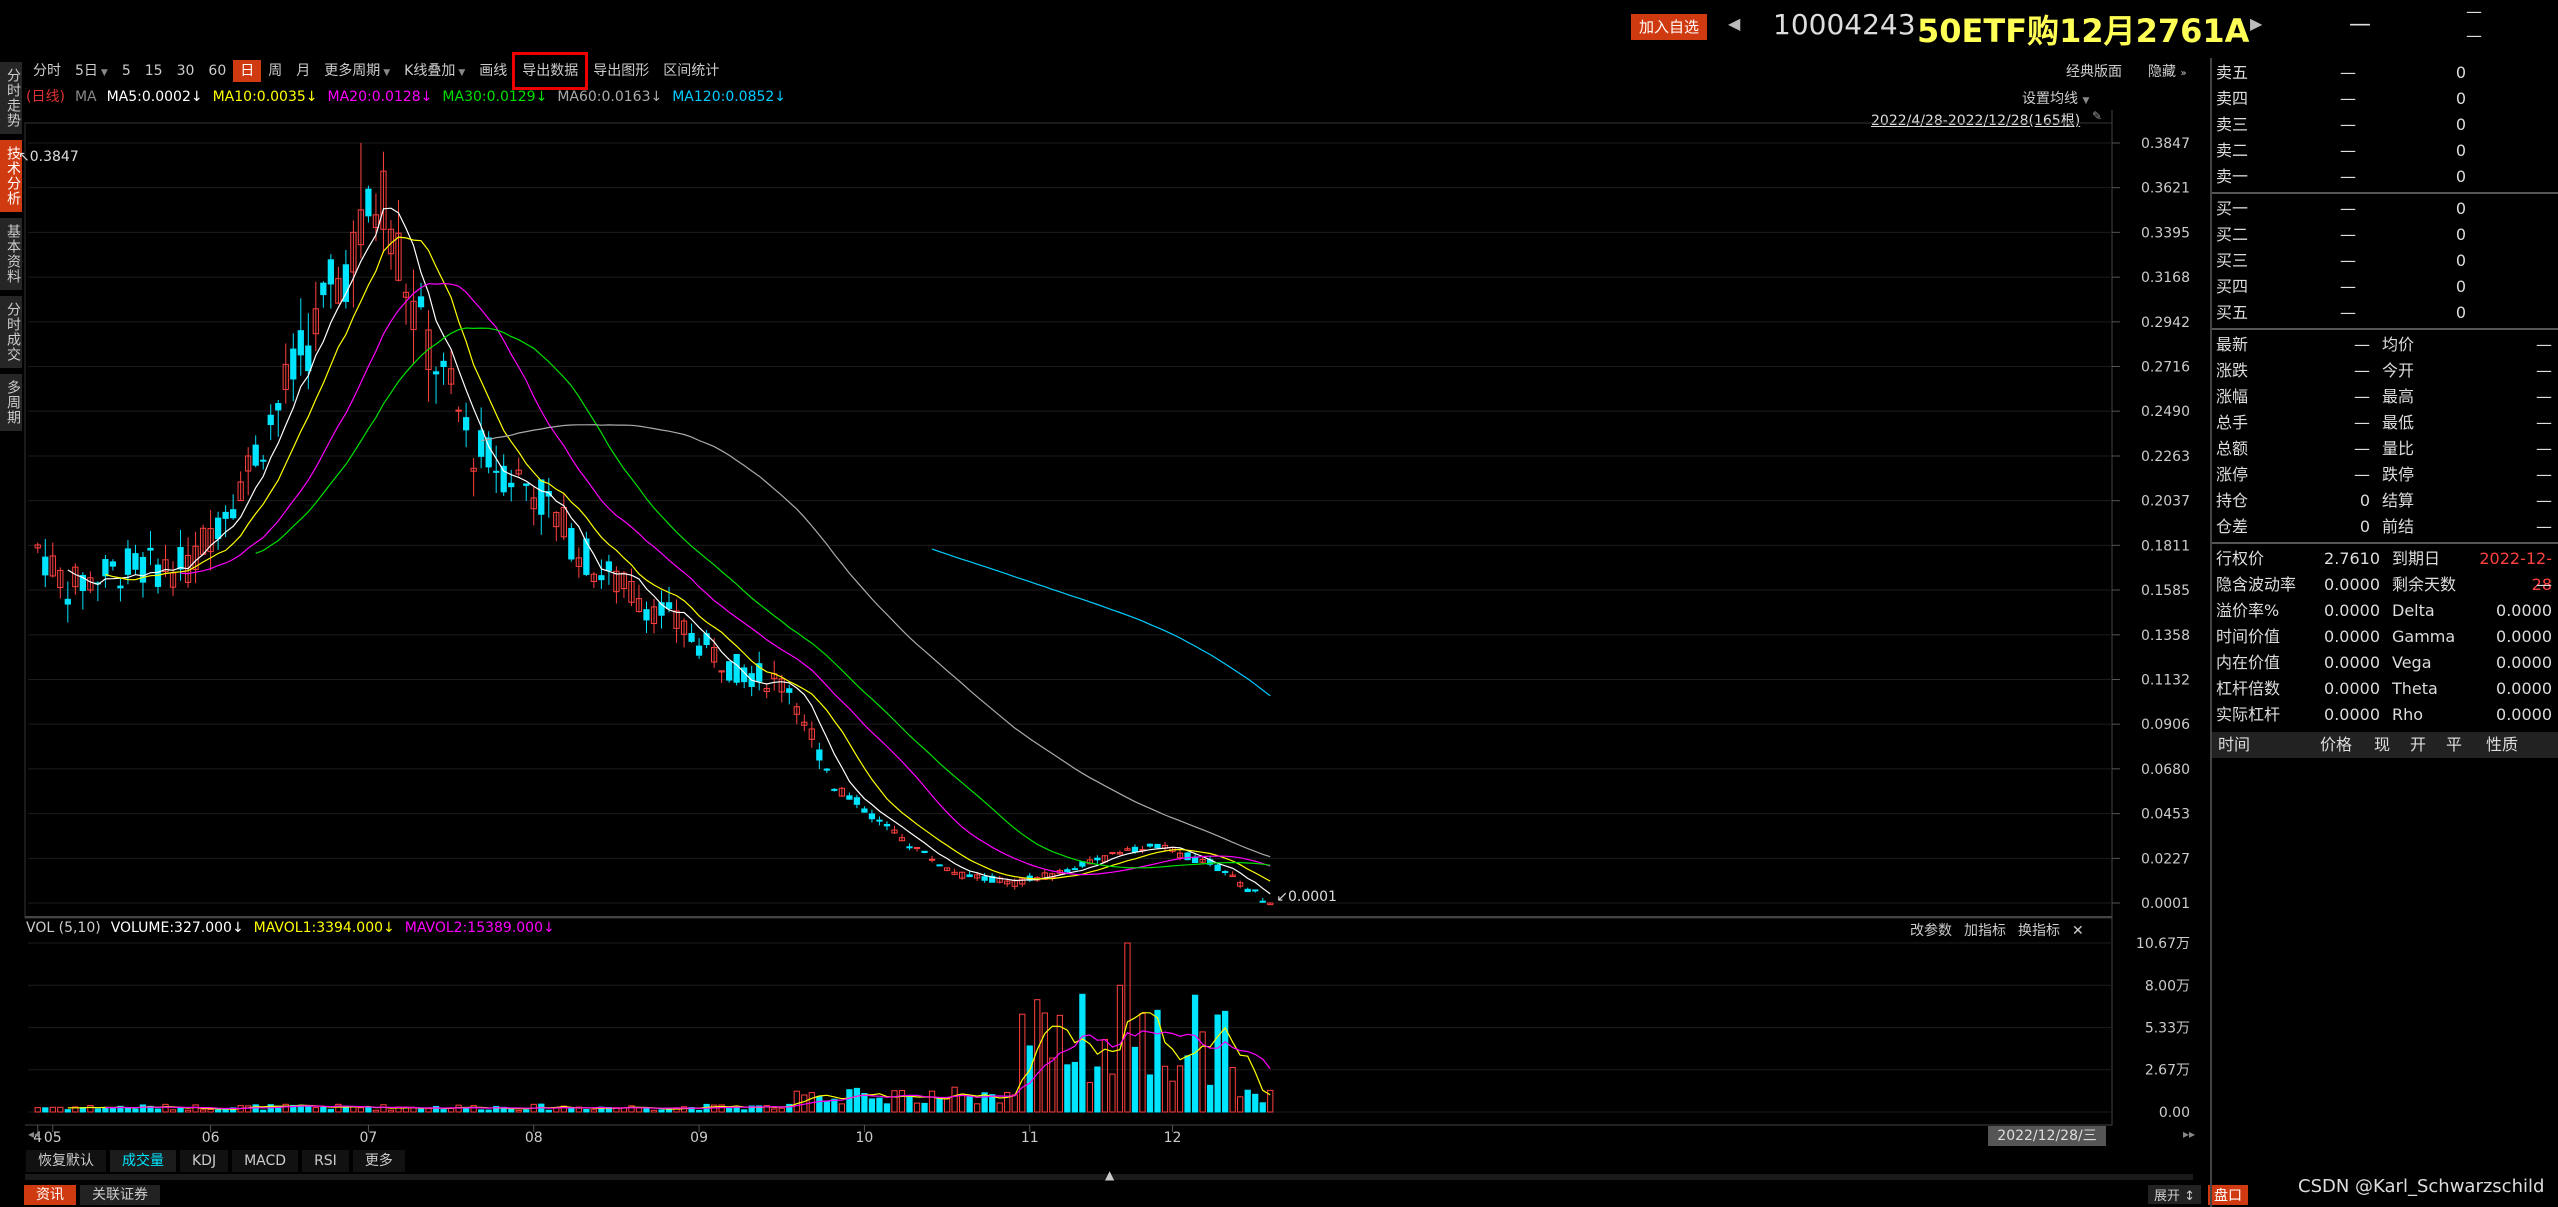 The image size is (2558, 1207). I want to click on volume-button-2: 换指标, so click(2039, 931).